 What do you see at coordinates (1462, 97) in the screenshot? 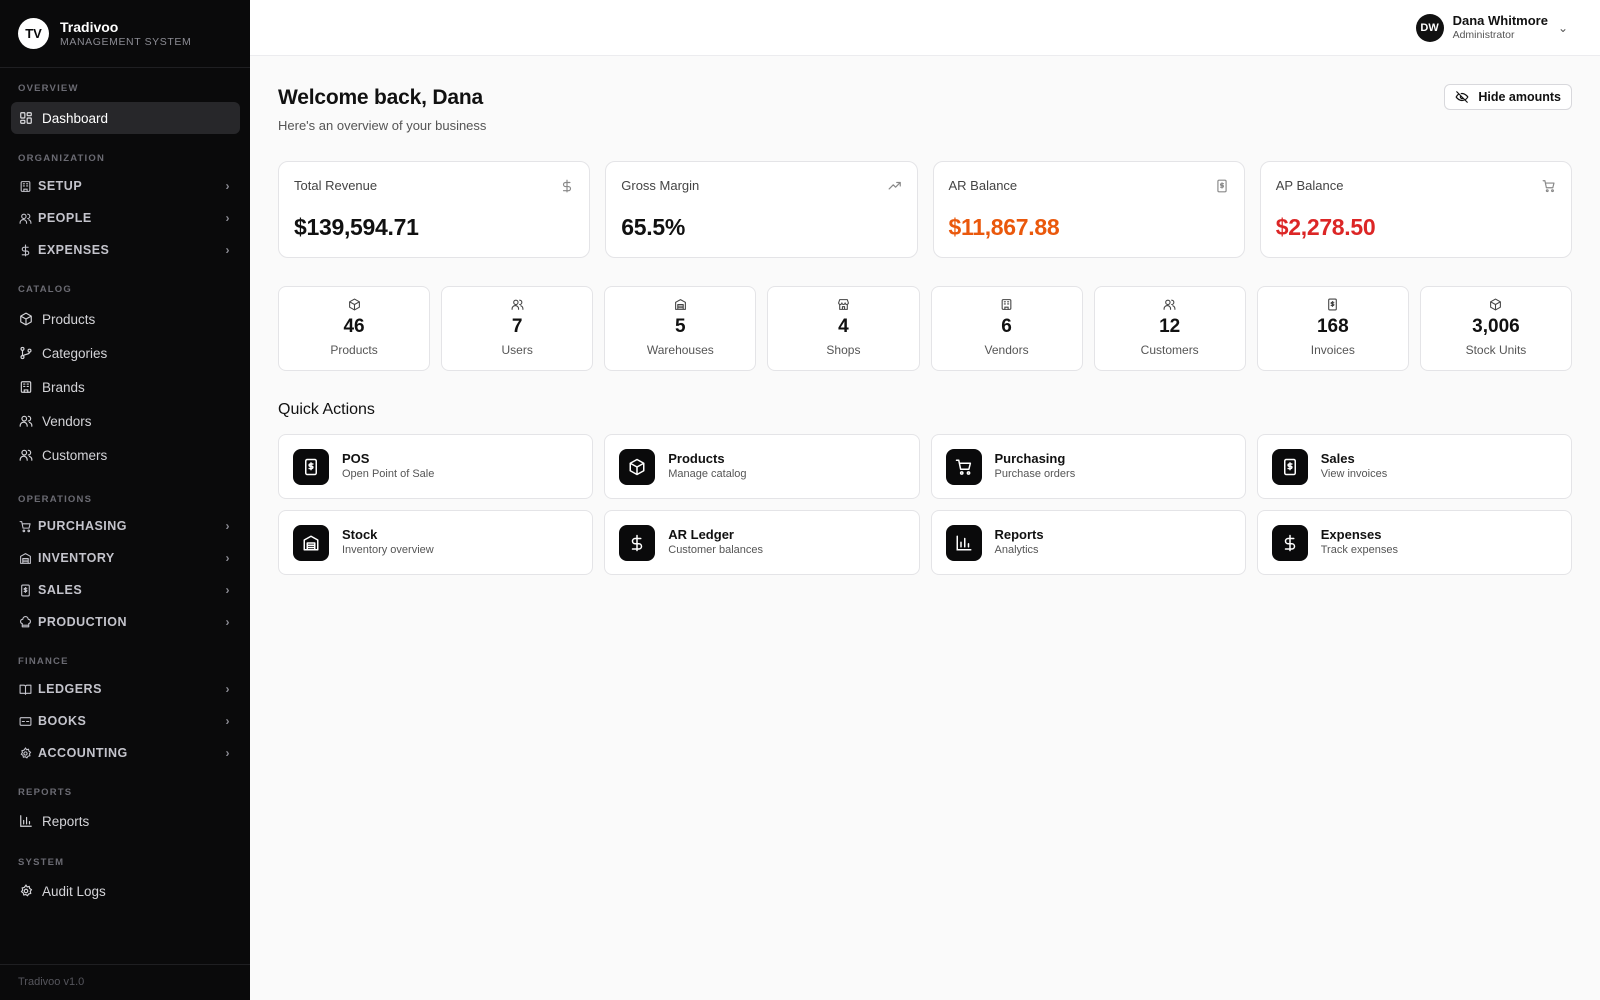
I see `eye-off-icon` at bounding box center [1462, 97].